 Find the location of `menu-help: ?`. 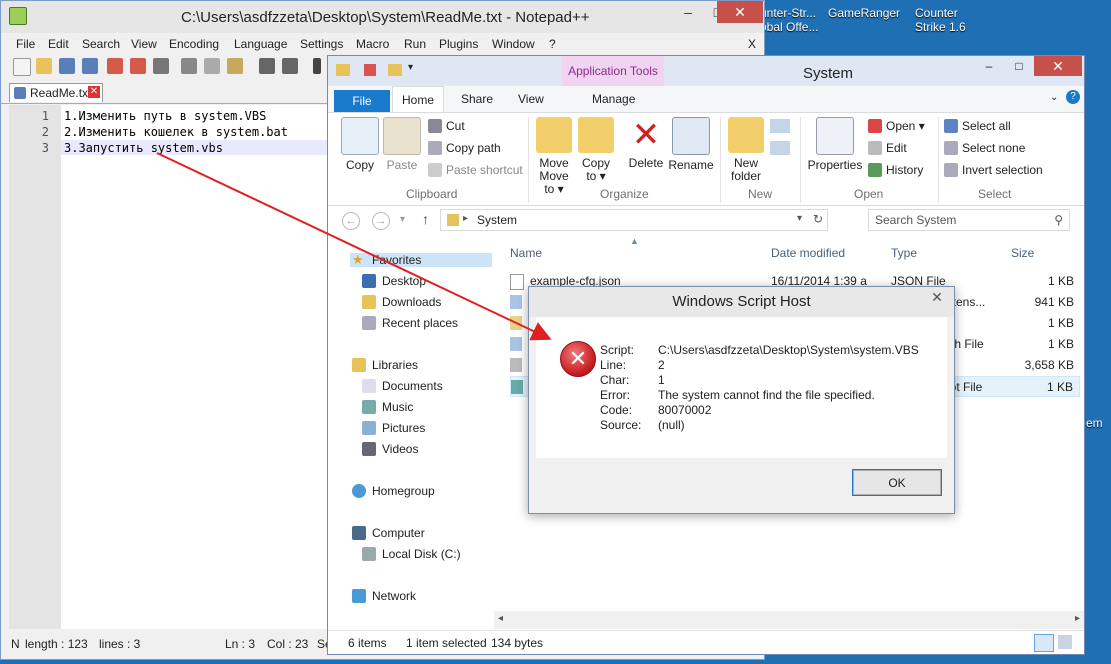

menu-help: ? is located at coordinates (552, 44).